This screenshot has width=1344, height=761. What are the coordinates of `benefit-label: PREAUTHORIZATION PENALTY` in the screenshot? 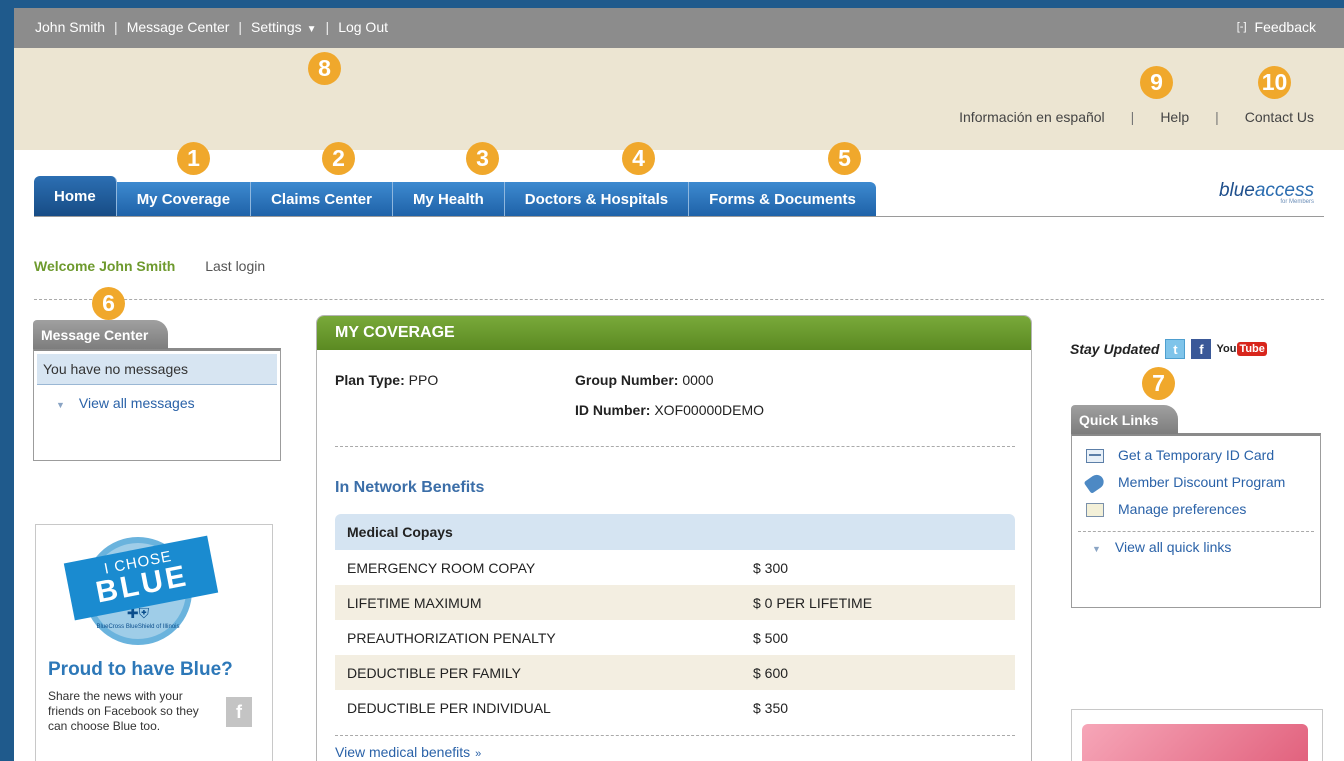 It's located at (451, 637).